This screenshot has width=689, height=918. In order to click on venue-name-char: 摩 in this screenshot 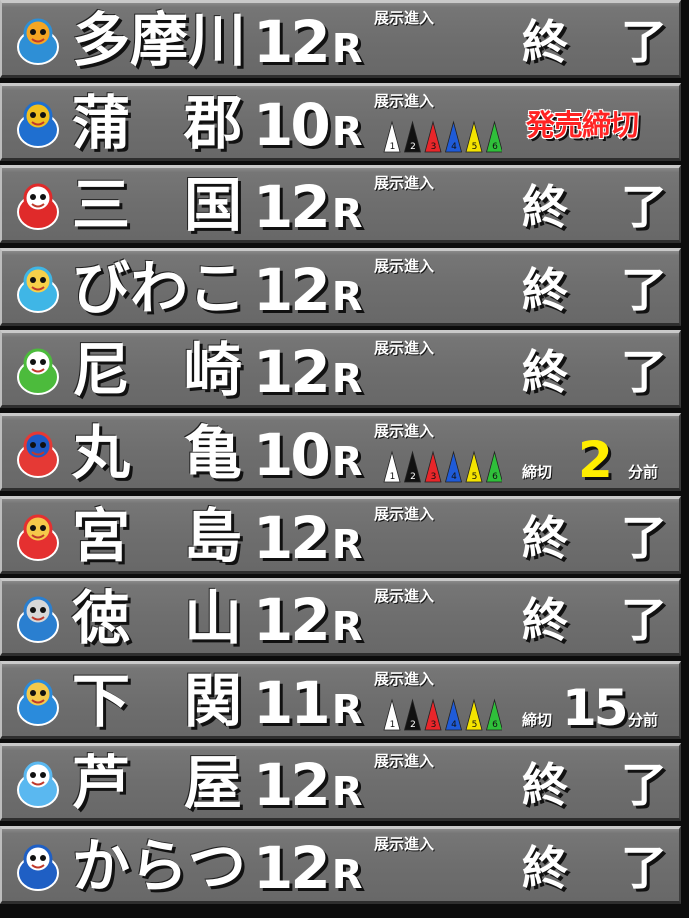, I will do `click(159, 40)`.